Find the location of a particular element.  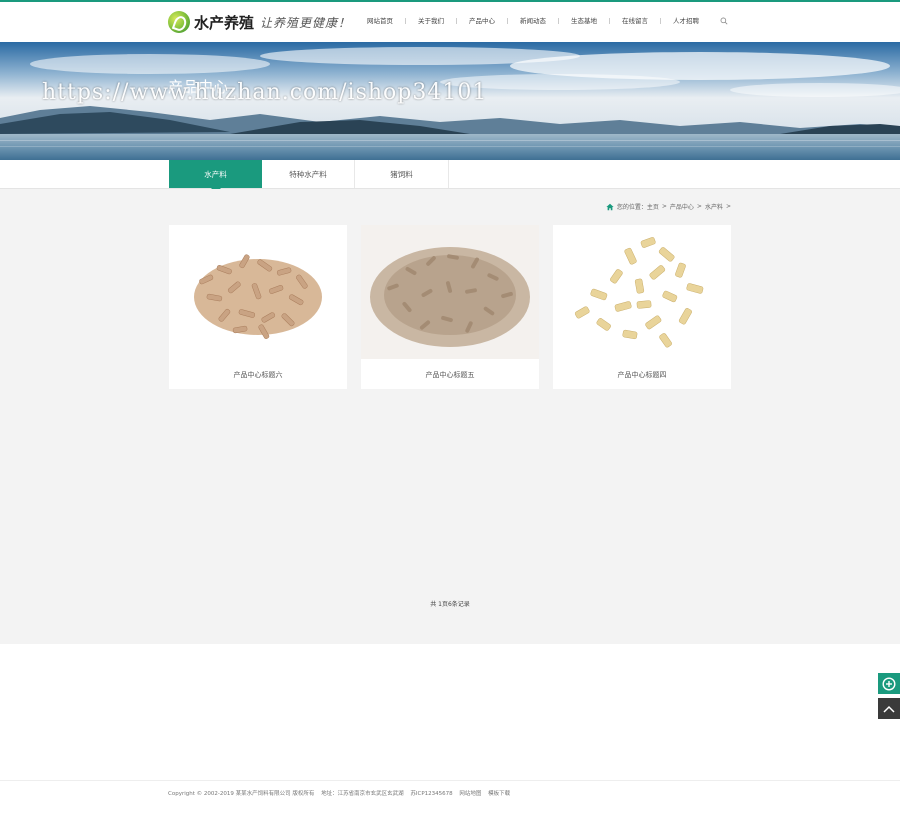

breadcrumb-current: 水产料 is located at coordinates (714, 206).